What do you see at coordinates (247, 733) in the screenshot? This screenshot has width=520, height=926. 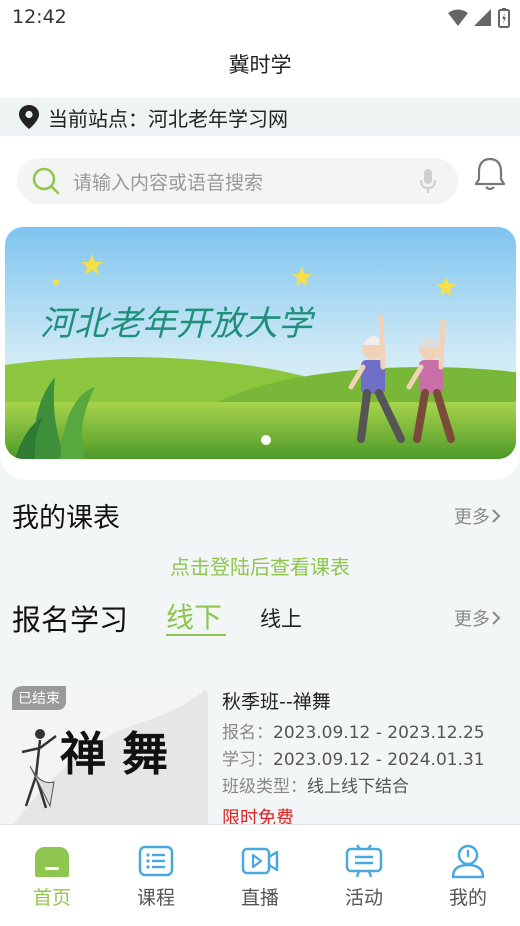 I see `enroll-period-label: 报名：` at bounding box center [247, 733].